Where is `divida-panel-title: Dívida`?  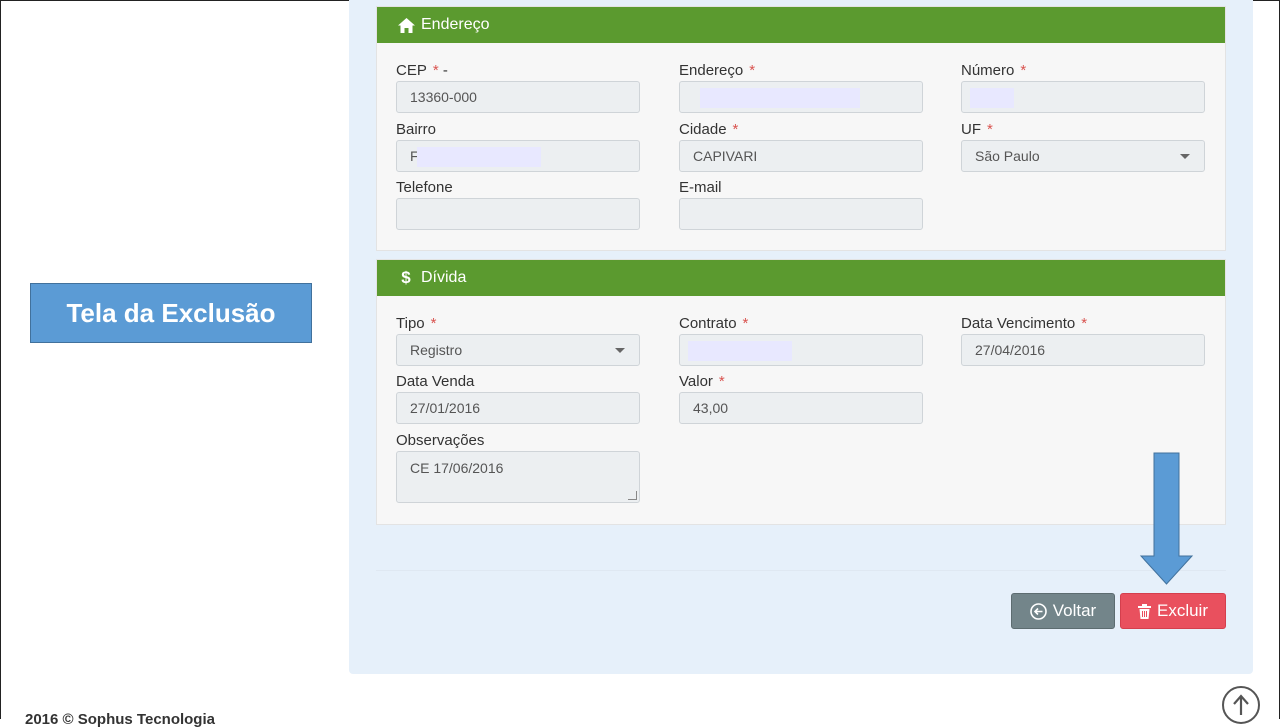 divida-panel-title: Dívida is located at coordinates (444, 277).